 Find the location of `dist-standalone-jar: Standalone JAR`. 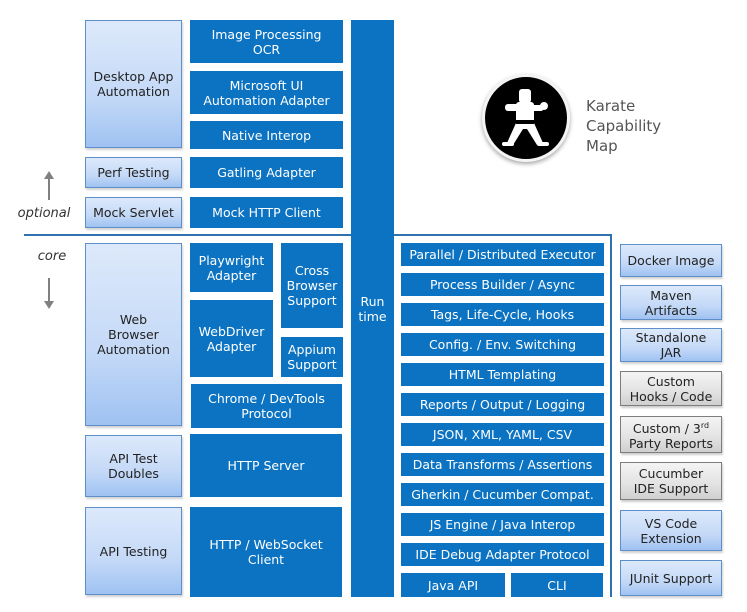

dist-standalone-jar: Standalone JAR is located at coordinates (671, 345).